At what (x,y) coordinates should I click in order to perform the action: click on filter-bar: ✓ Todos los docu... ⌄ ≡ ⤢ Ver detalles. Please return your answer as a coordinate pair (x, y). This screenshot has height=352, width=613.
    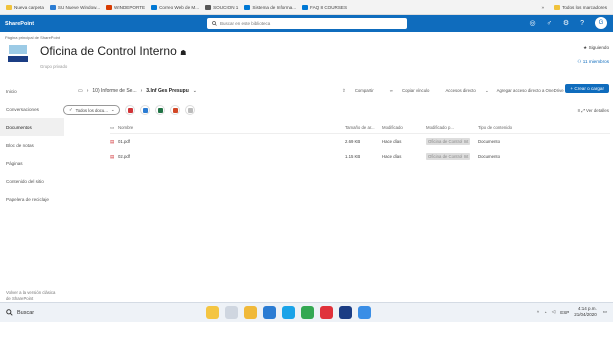
    Looking at the image, I should click on (338, 110).